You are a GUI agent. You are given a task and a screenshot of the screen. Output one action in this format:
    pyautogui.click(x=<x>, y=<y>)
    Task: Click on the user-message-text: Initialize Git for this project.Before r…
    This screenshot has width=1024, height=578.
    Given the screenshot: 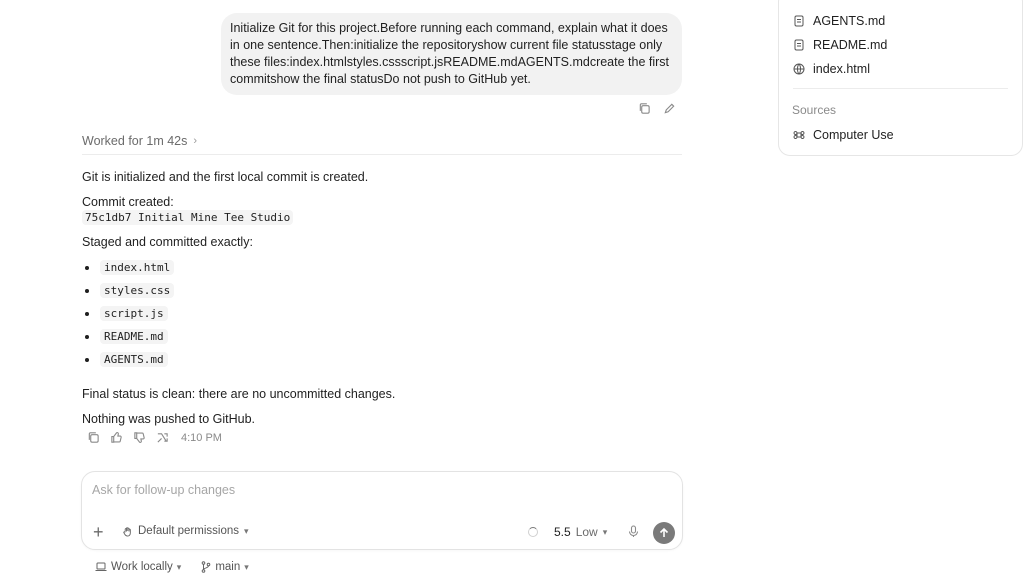 What is the action you would take?
    pyautogui.click(x=450, y=53)
    